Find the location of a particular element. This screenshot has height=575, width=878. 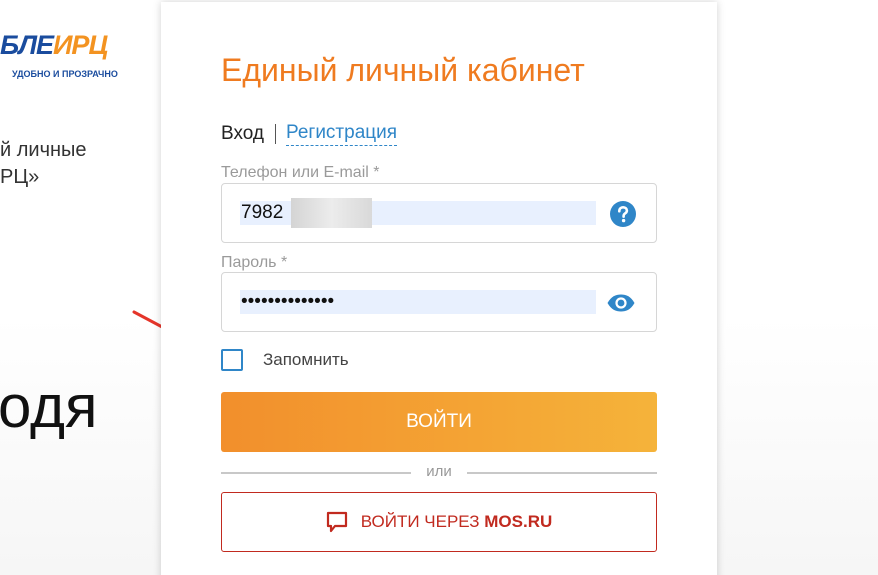

tab-login: Вход is located at coordinates (242, 134).